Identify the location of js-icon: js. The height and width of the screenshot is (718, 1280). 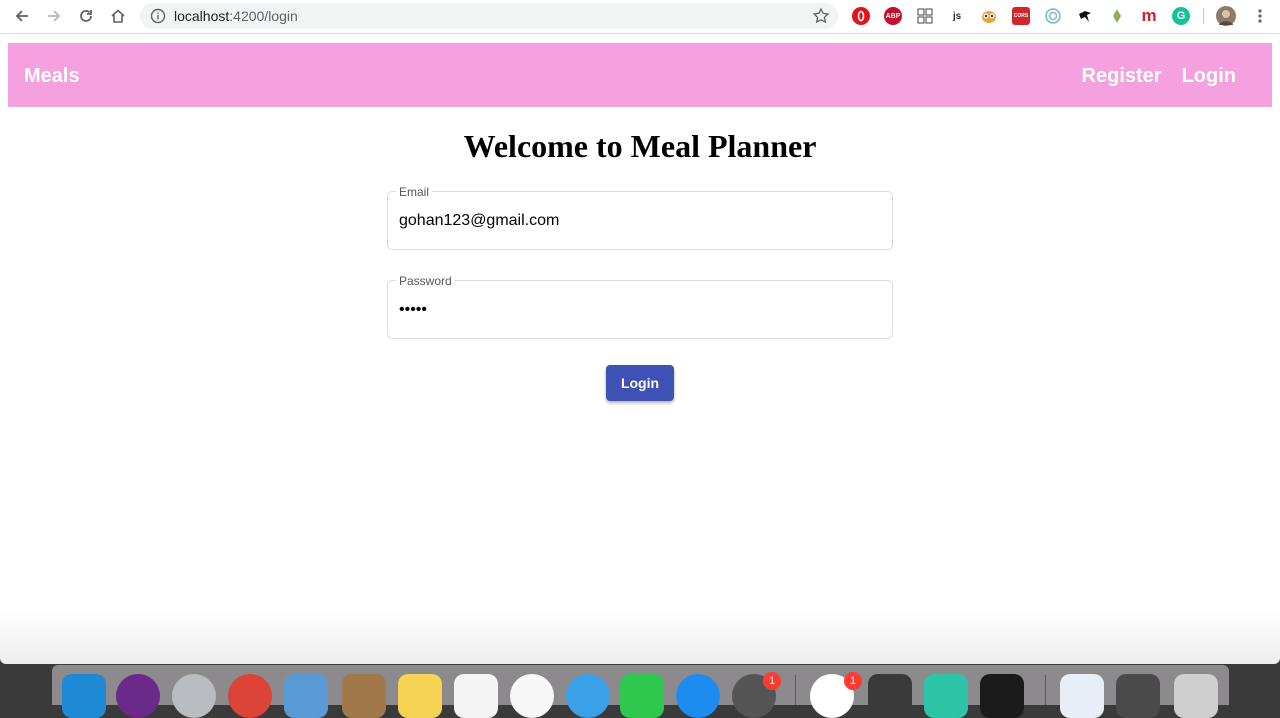
(957, 16).